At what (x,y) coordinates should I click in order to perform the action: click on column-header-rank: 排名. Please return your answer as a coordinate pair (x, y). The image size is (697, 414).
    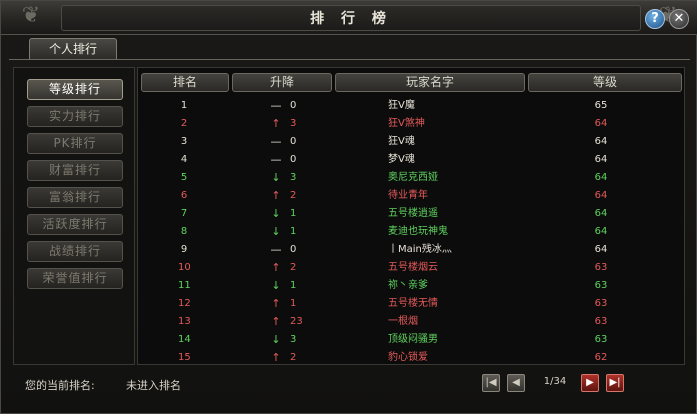
    Looking at the image, I should click on (185, 82).